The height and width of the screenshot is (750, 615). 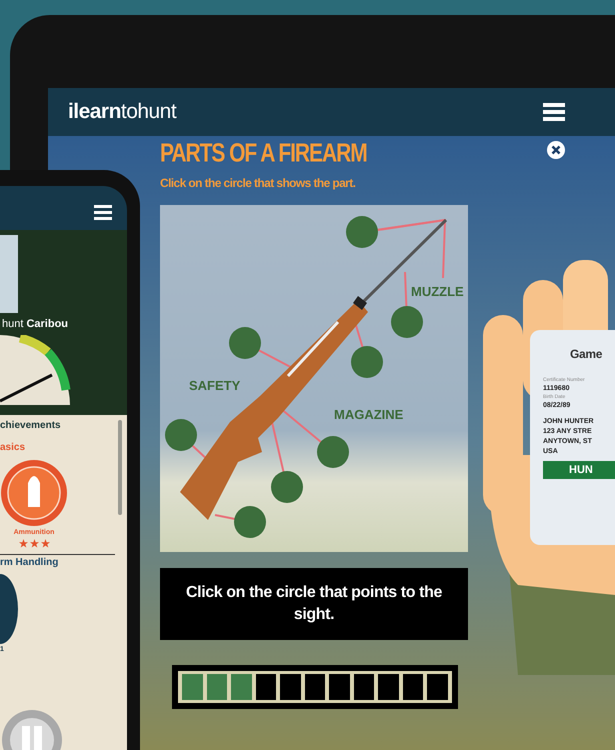 I want to click on barrel-band, so click(x=360, y=303).